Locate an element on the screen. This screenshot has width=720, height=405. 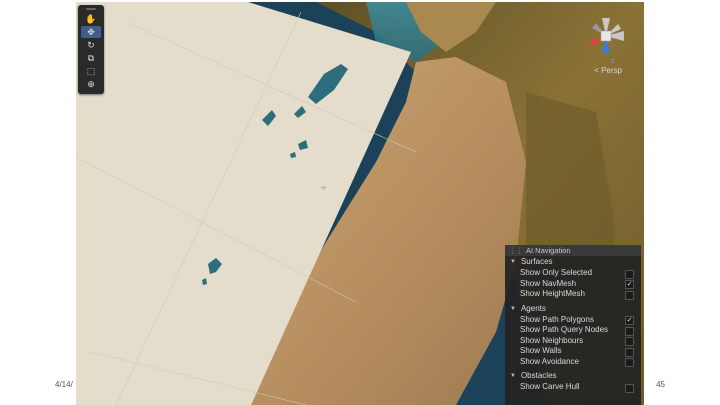
show-avoidance-checkbox is located at coordinates (629, 362).